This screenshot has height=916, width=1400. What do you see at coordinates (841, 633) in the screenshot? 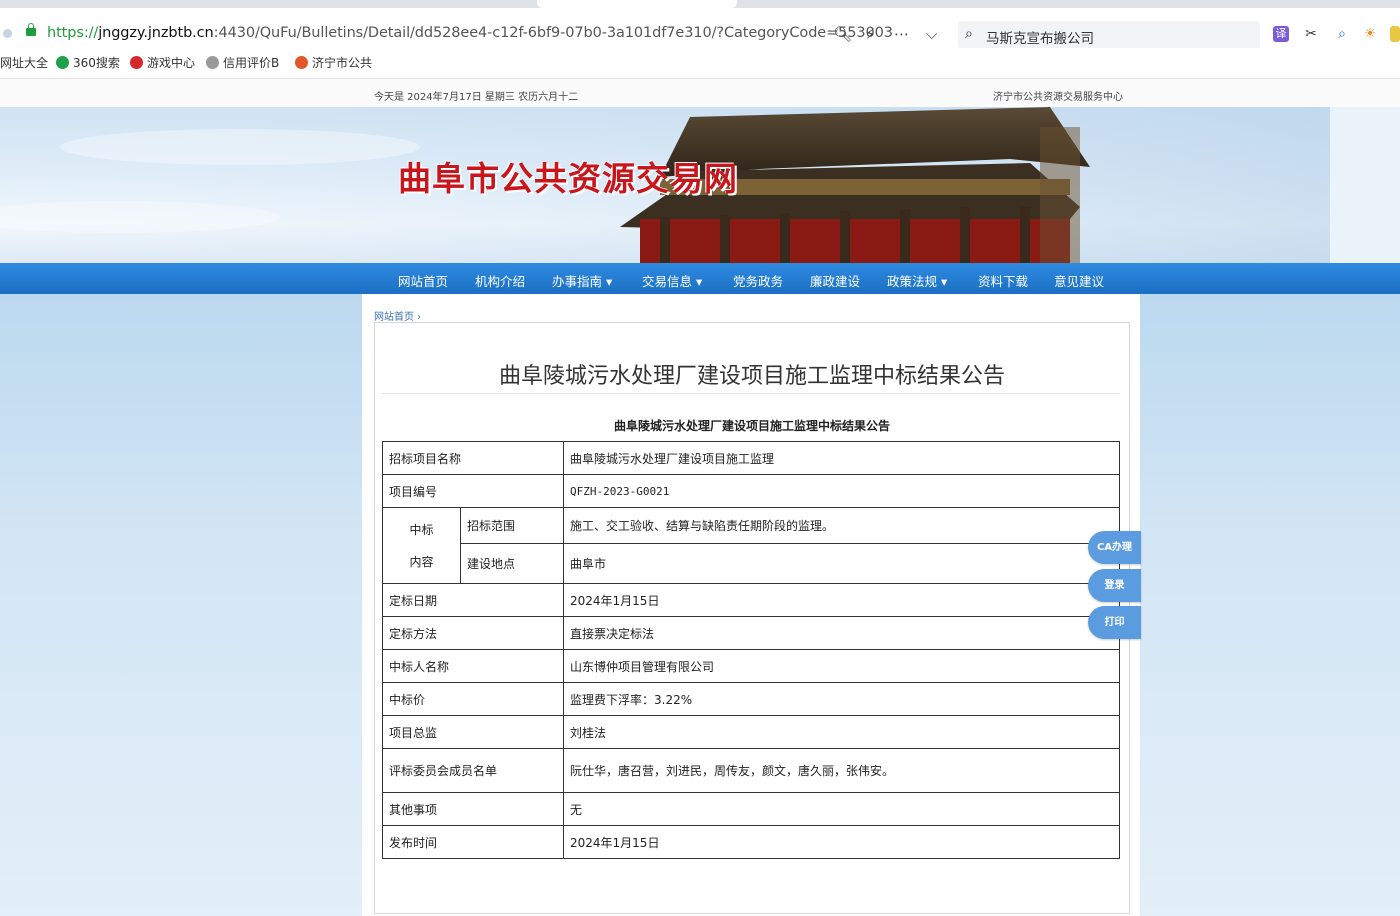
I see `table-value: 直接票决定标法` at bounding box center [841, 633].